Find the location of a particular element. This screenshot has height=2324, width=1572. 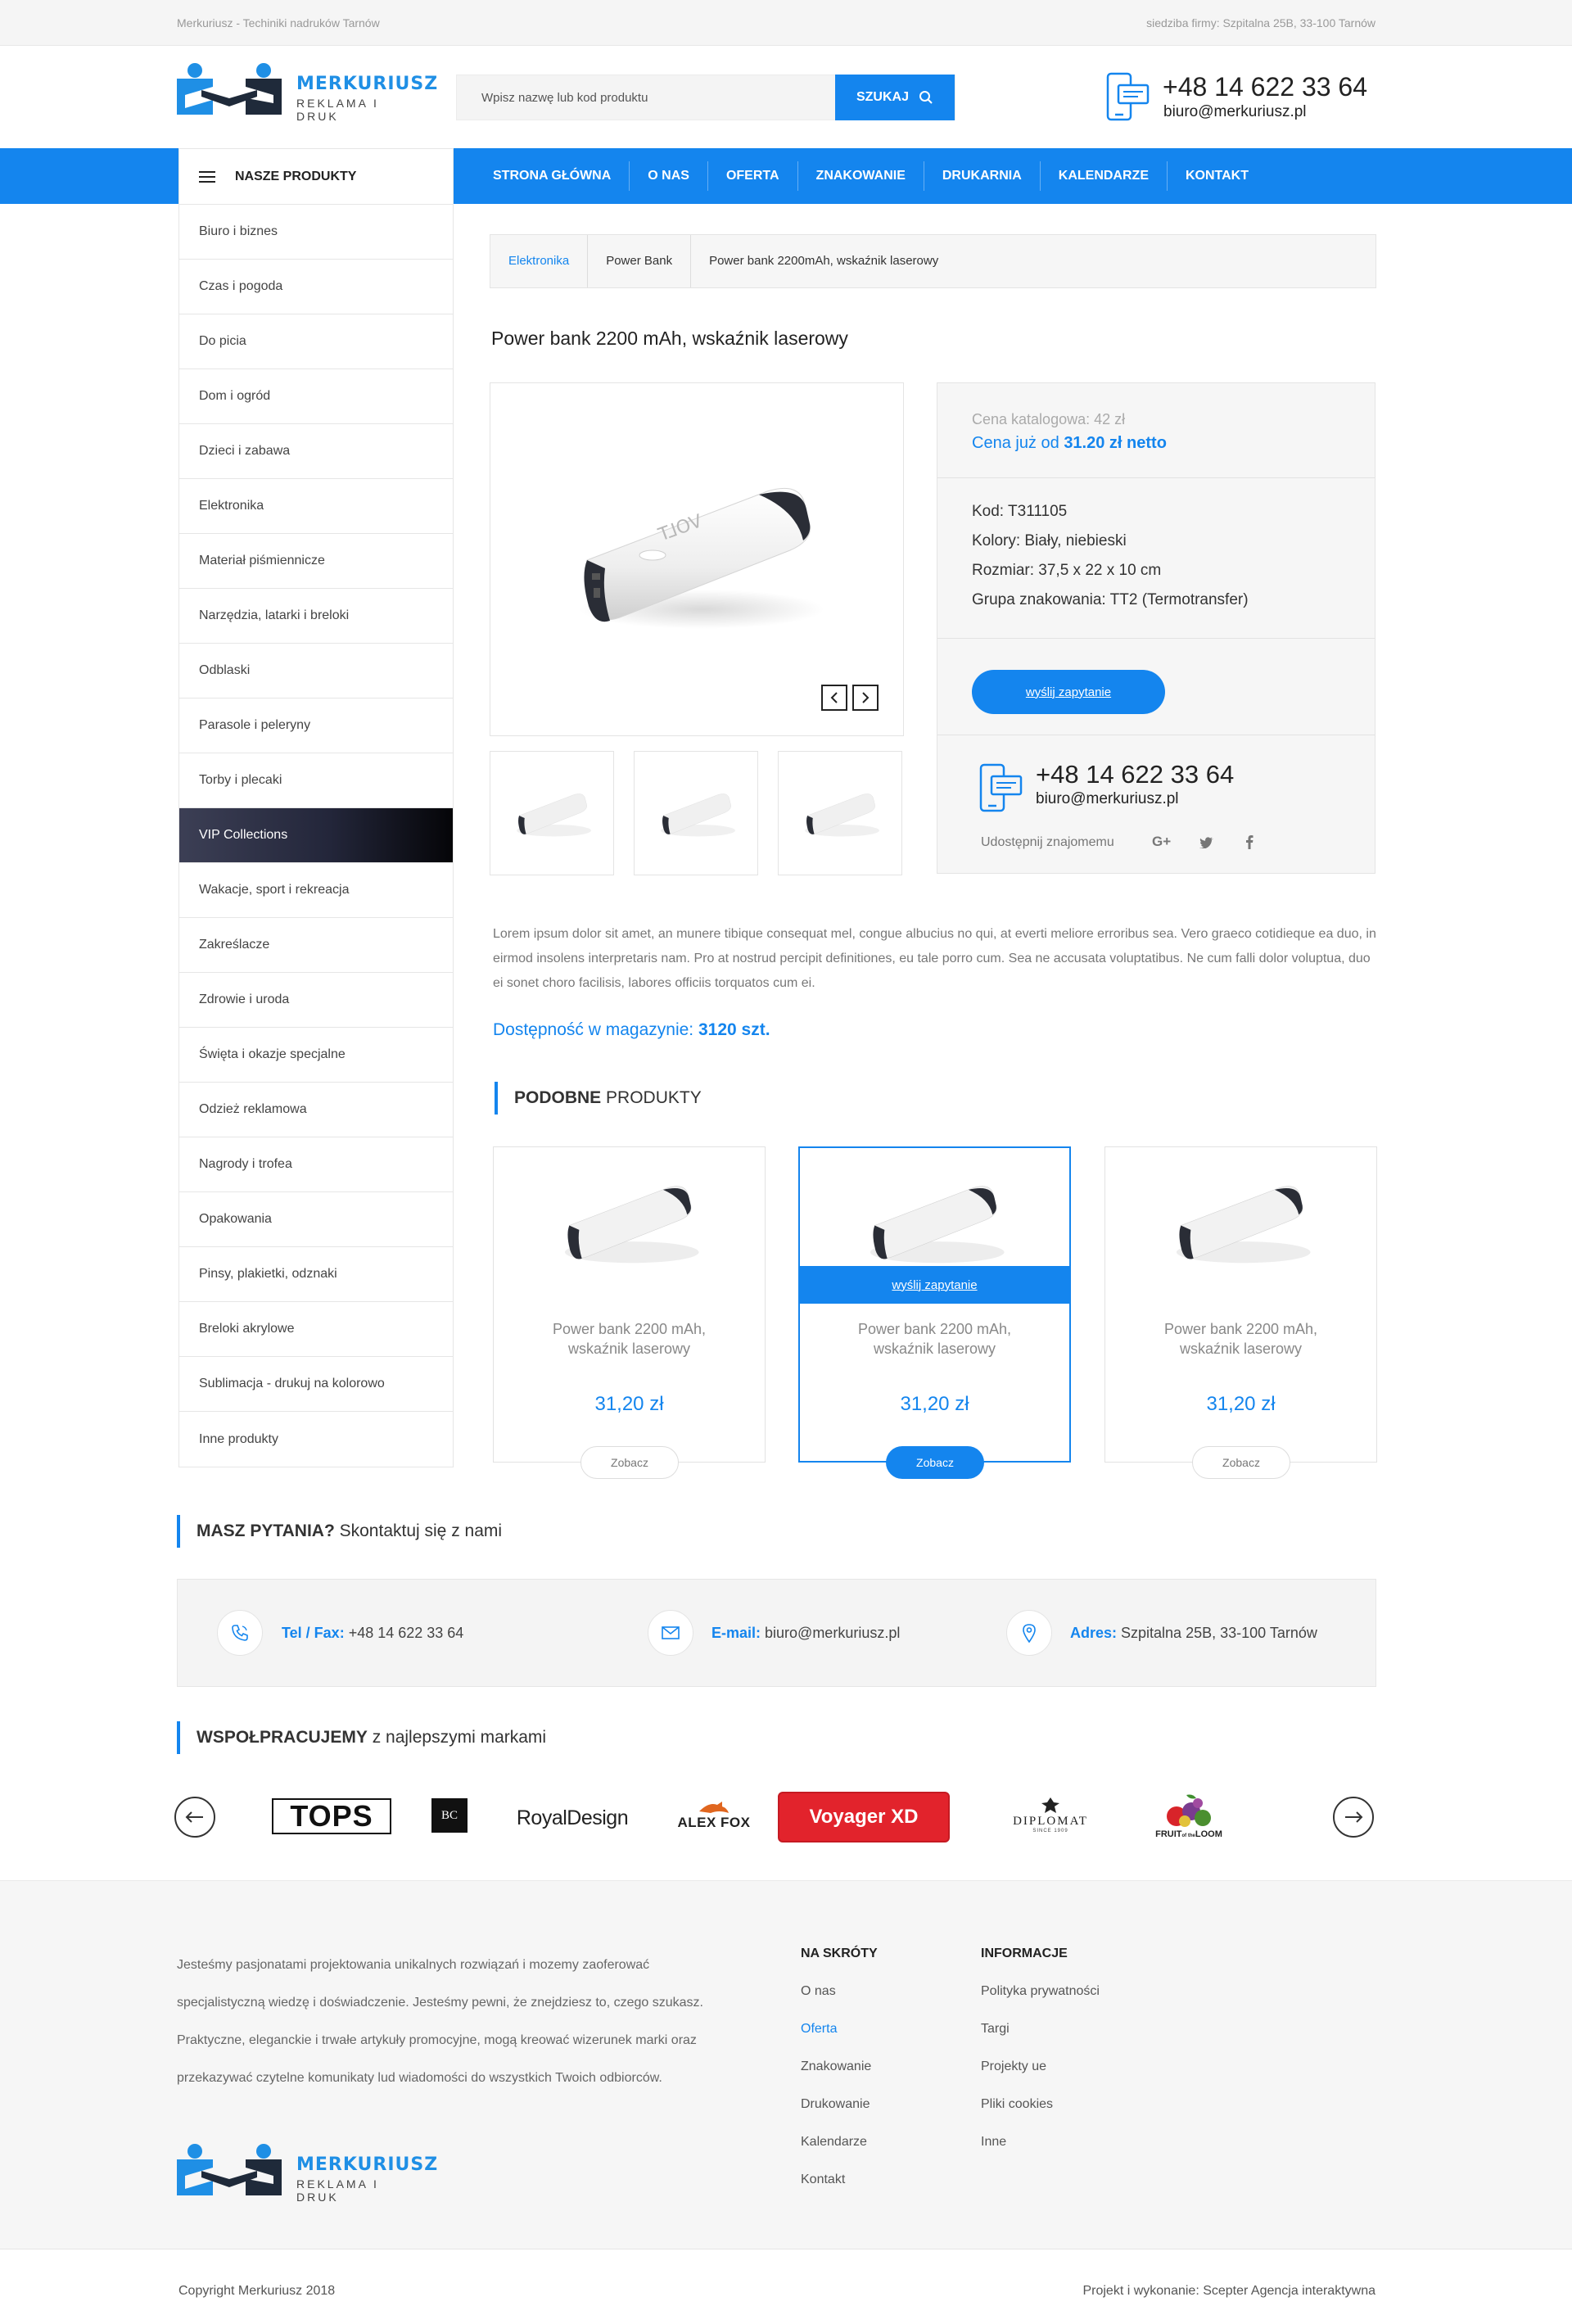

sidebar-category-item: Biuro i biznes is located at coordinates (316, 232).